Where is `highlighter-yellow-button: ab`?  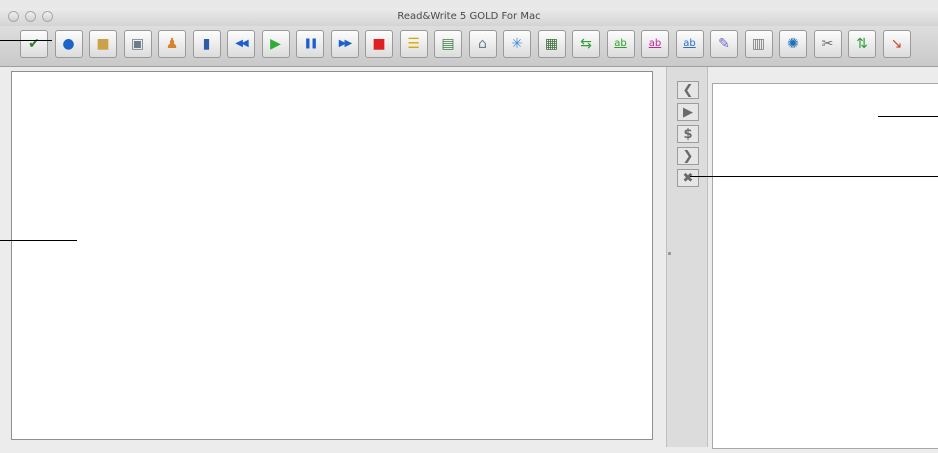
highlighter-yellow-button: ab is located at coordinates (620, 44).